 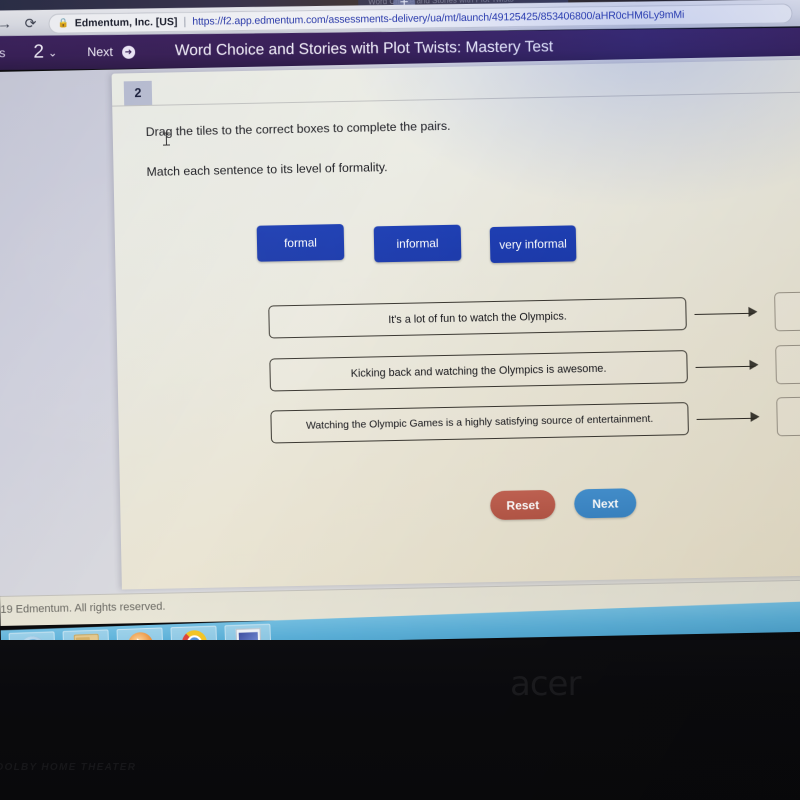 What do you see at coordinates (533, 244) in the screenshot?
I see `tile-very-informal: very informal` at bounding box center [533, 244].